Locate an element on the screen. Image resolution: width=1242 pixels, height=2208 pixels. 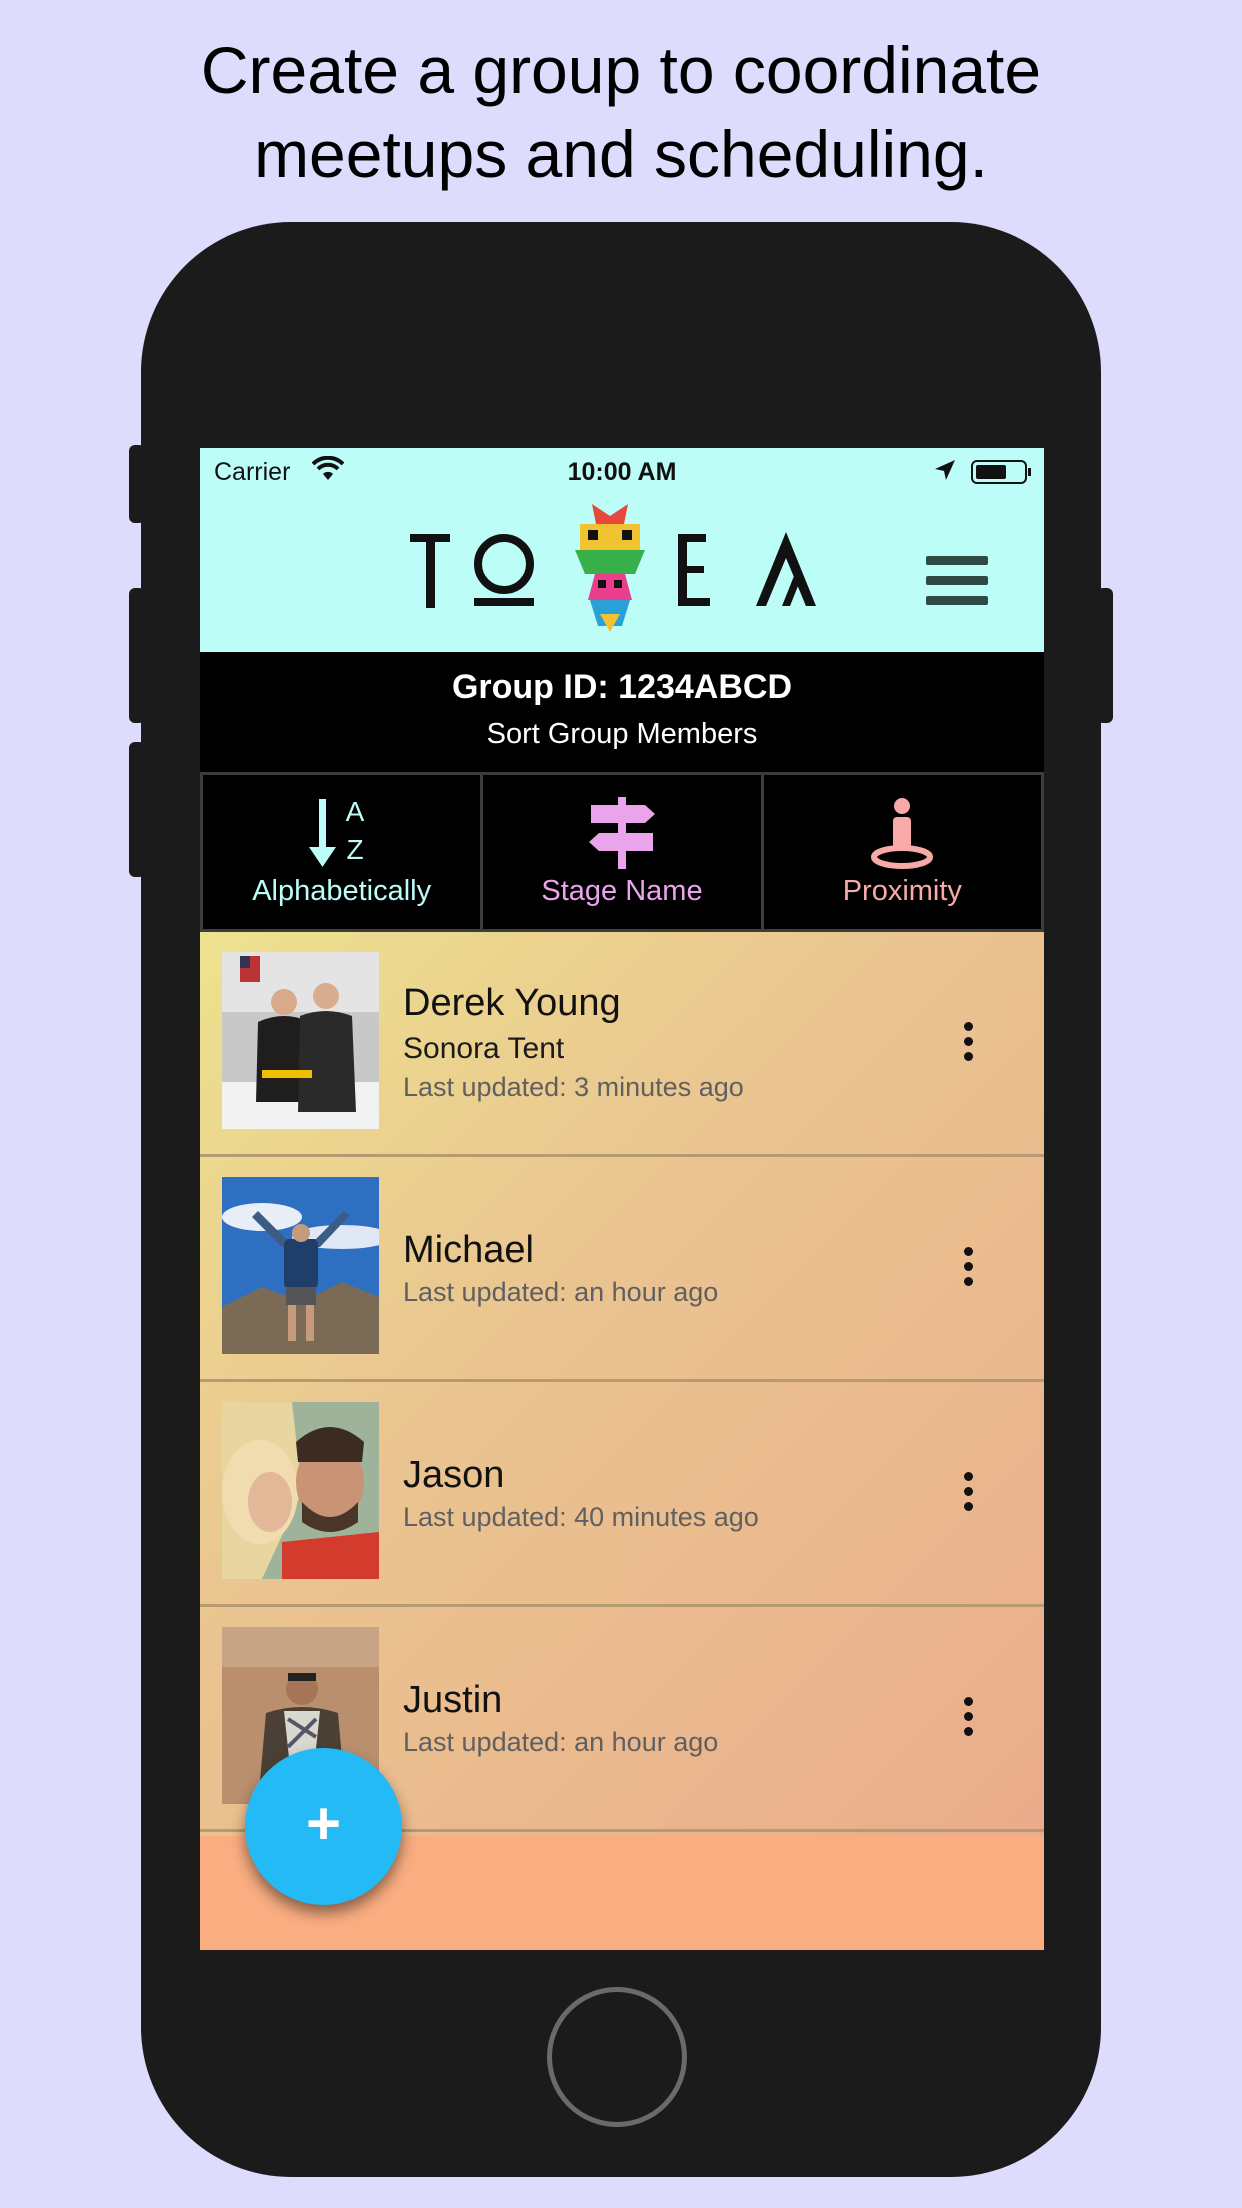
sort-options: A Z Alphabetically Stage Name Proximity is located at coordinates (622, 852).